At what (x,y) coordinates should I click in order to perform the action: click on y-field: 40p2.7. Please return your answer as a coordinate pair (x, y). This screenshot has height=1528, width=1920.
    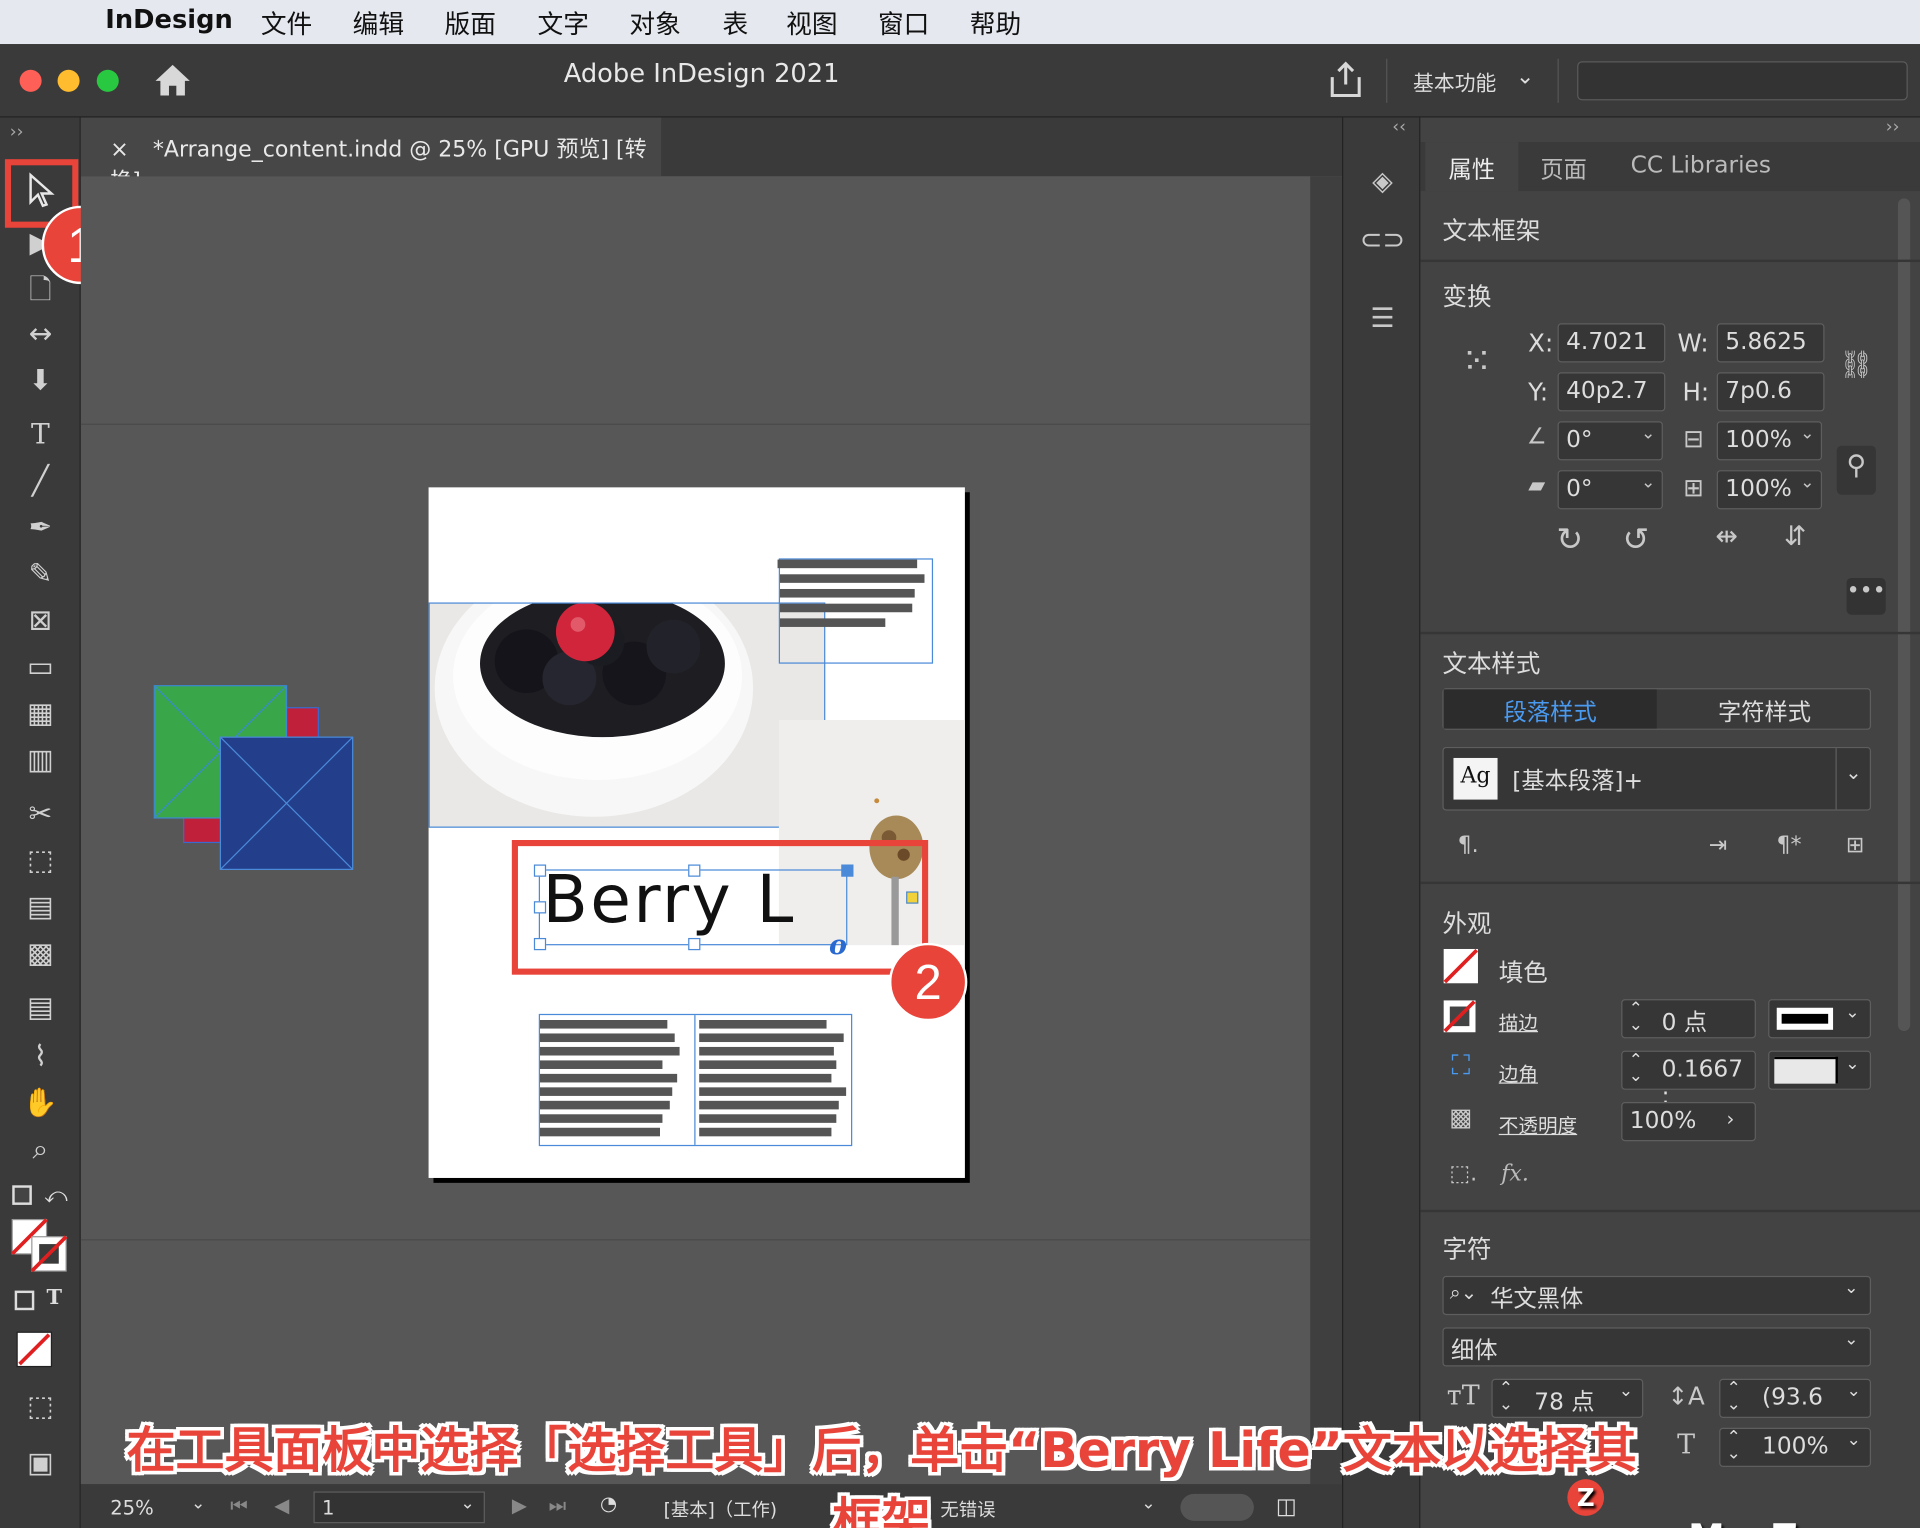
    Looking at the image, I should click on (1611, 392).